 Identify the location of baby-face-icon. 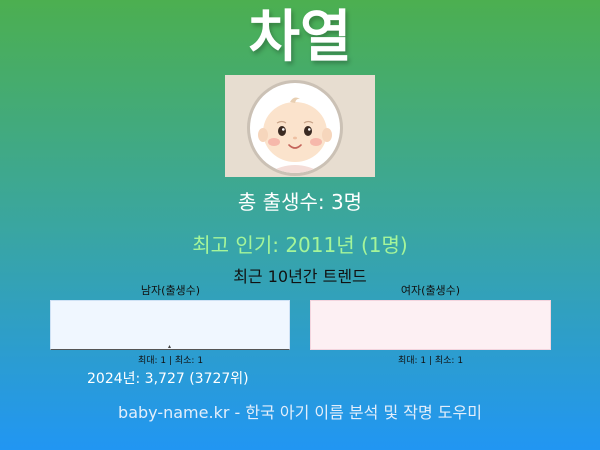
(295, 135).